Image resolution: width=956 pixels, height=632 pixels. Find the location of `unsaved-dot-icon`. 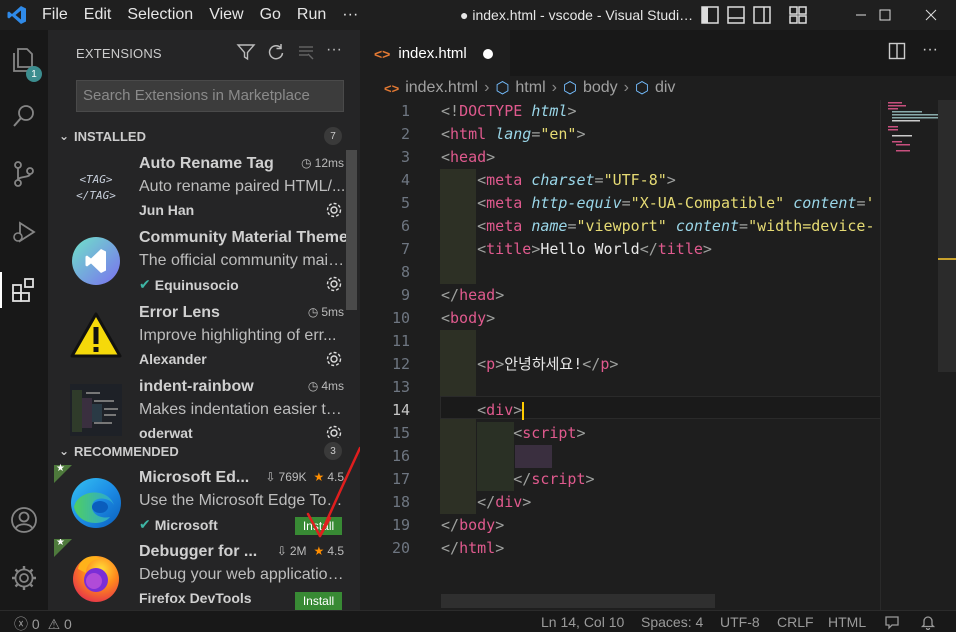

unsaved-dot-icon is located at coordinates (487, 53).